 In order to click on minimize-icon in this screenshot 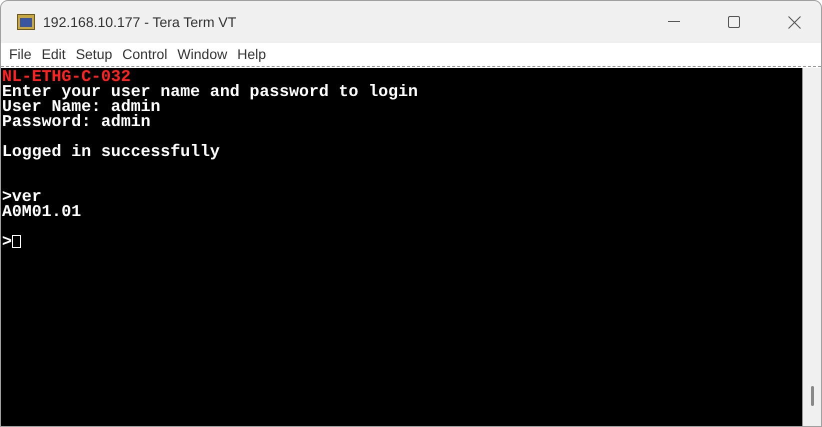, I will do `click(674, 22)`.